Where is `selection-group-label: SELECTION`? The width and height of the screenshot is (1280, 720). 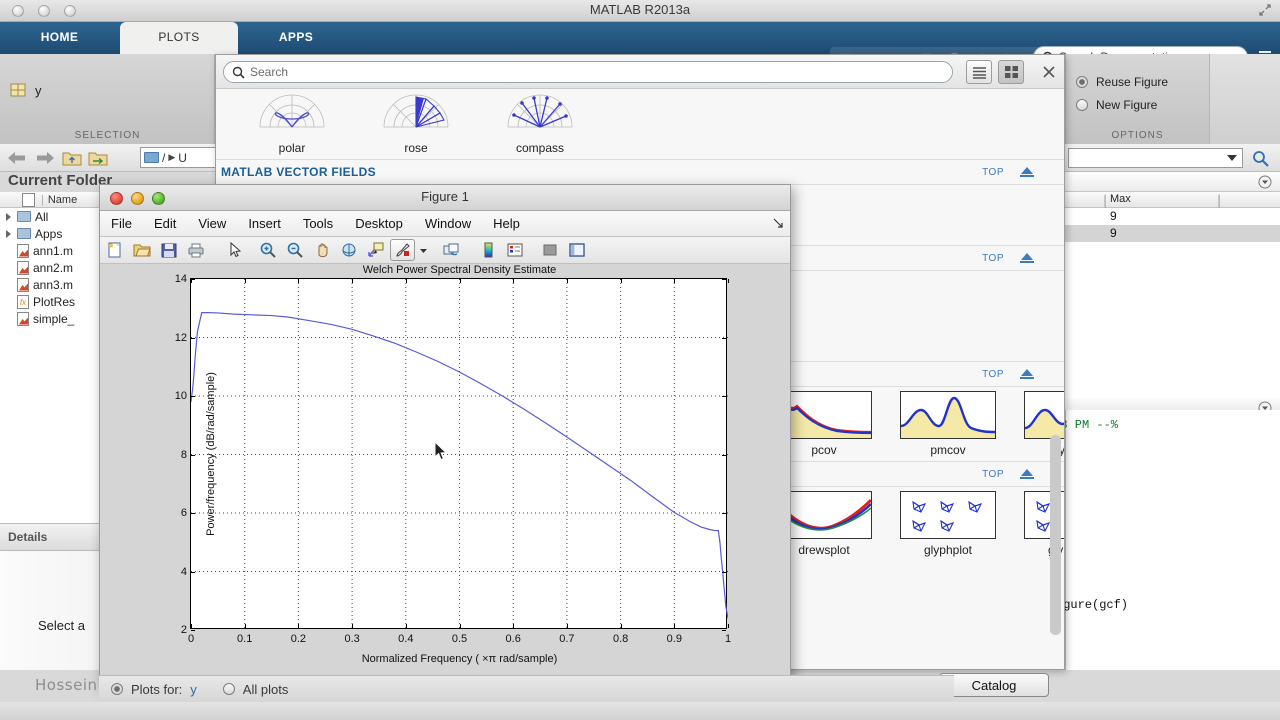 selection-group-label: SELECTION is located at coordinates (107, 135).